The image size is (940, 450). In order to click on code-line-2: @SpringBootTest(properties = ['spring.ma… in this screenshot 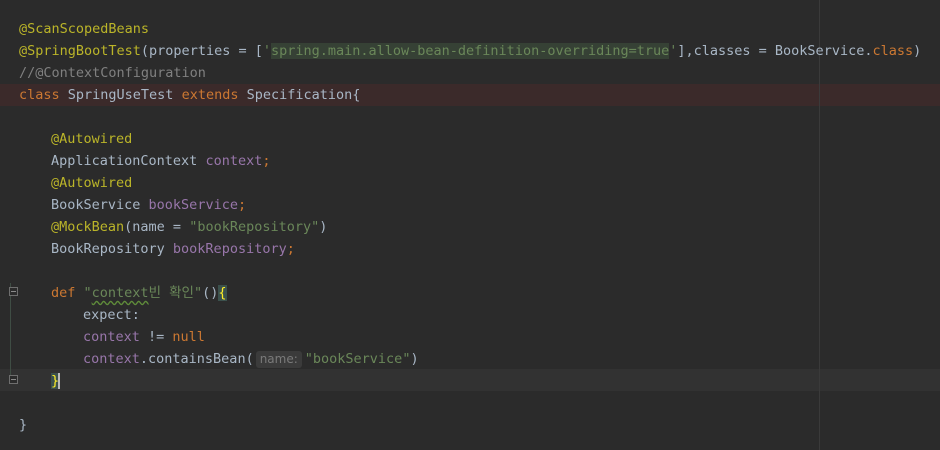, I will do `click(470, 51)`.